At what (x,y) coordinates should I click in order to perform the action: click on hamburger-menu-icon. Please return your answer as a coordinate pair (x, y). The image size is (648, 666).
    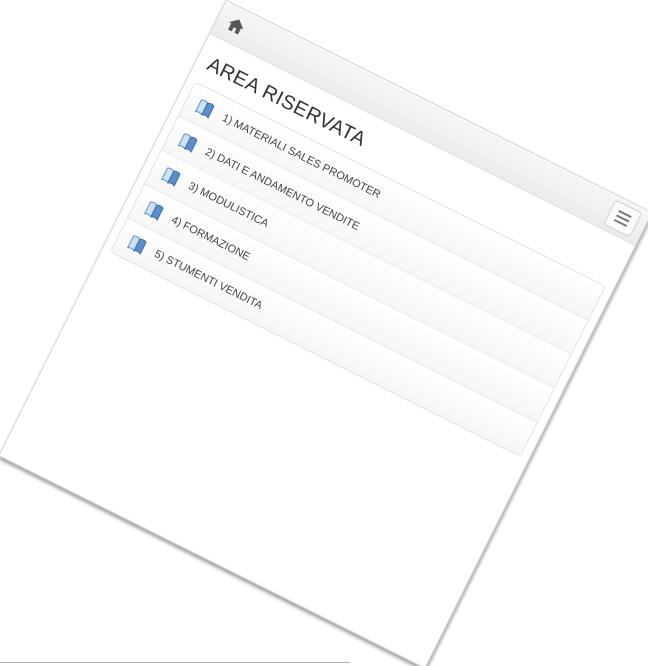
    Looking at the image, I should click on (623, 218).